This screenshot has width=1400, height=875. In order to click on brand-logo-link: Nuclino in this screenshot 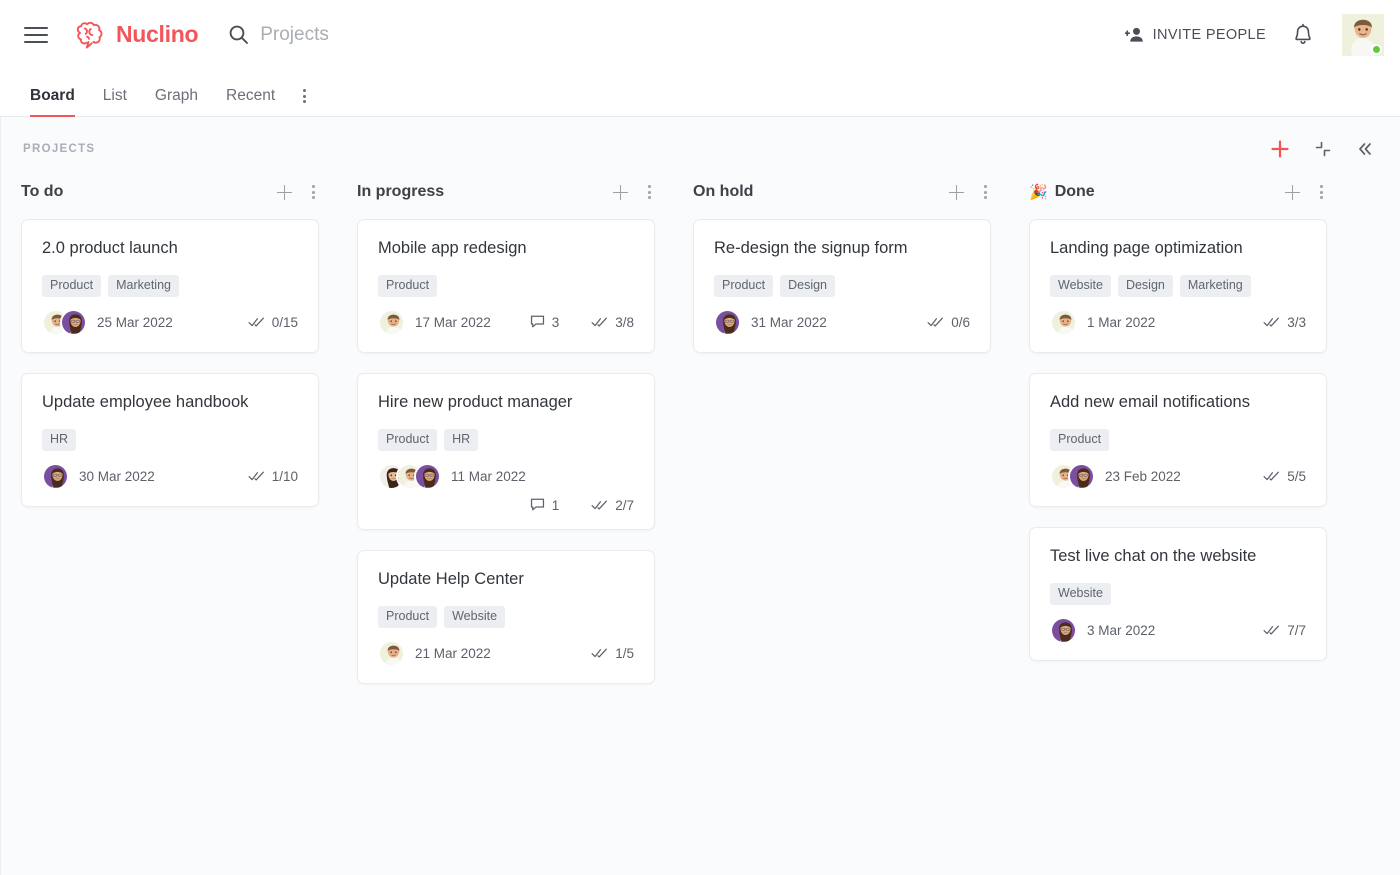, I will do `click(136, 35)`.